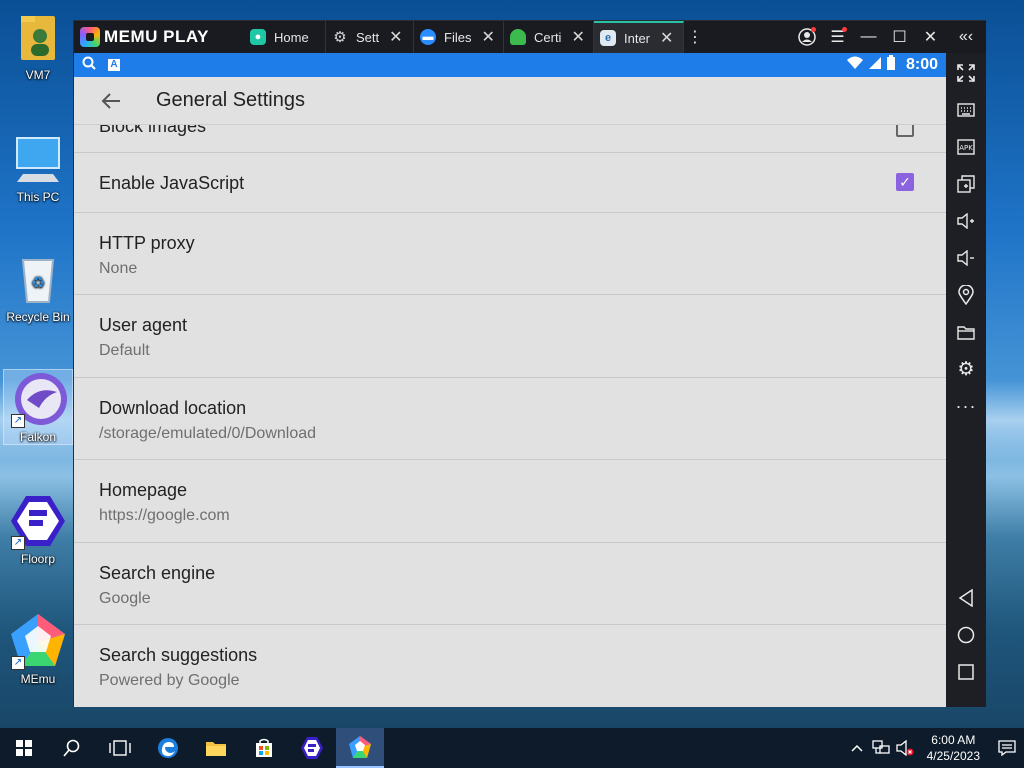 This screenshot has height=768, width=1024. Describe the element at coordinates (38, 37) in the screenshot. I see `user-folder-icon` at that location.